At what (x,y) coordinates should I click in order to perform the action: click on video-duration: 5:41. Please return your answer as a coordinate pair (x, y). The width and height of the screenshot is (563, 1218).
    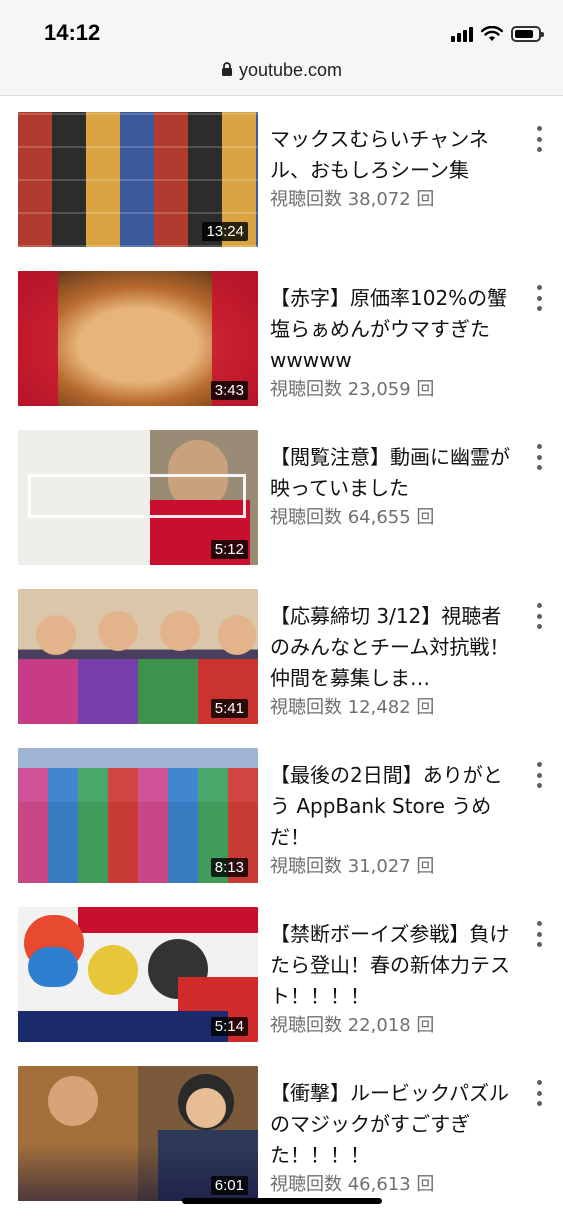
    Looking at the image, I should click on (229, 708).